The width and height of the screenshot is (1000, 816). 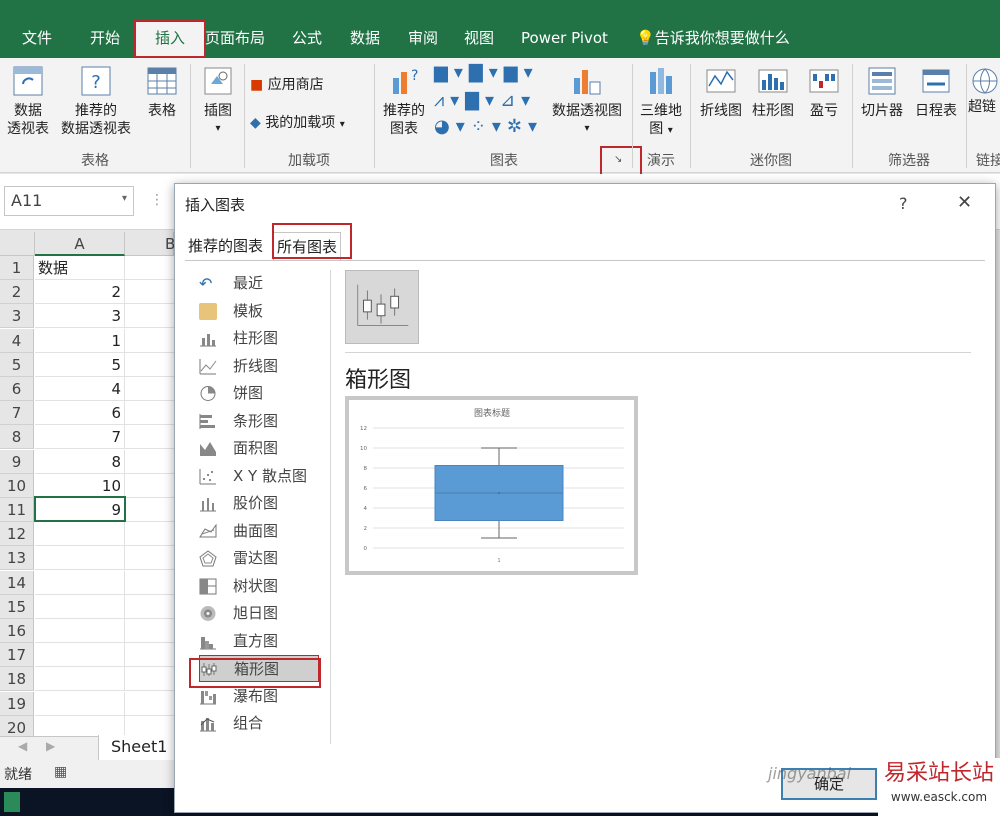 I want to click on row-header: 14, so click(x=17, y=582).